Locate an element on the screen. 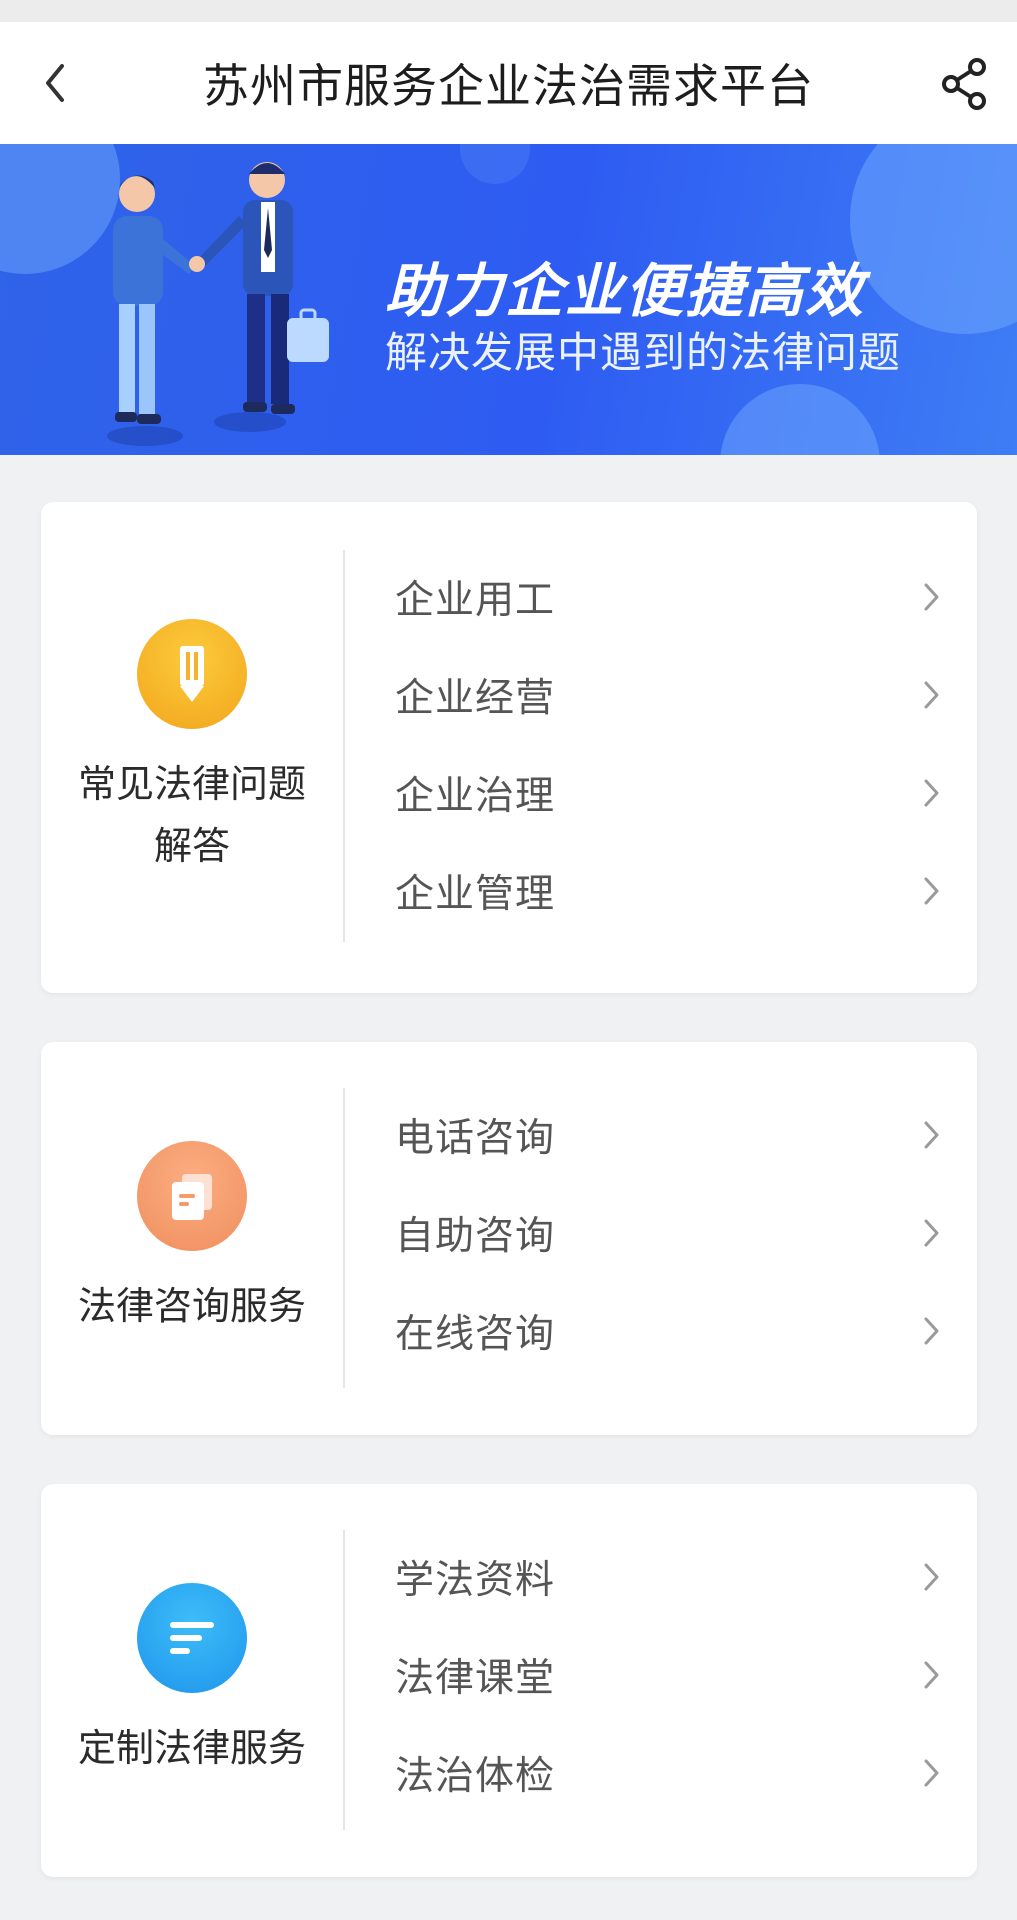 The image size is (1017, 1920). list-item-enterprise-employment: 企业用工 is located at coordinates (668, 597).